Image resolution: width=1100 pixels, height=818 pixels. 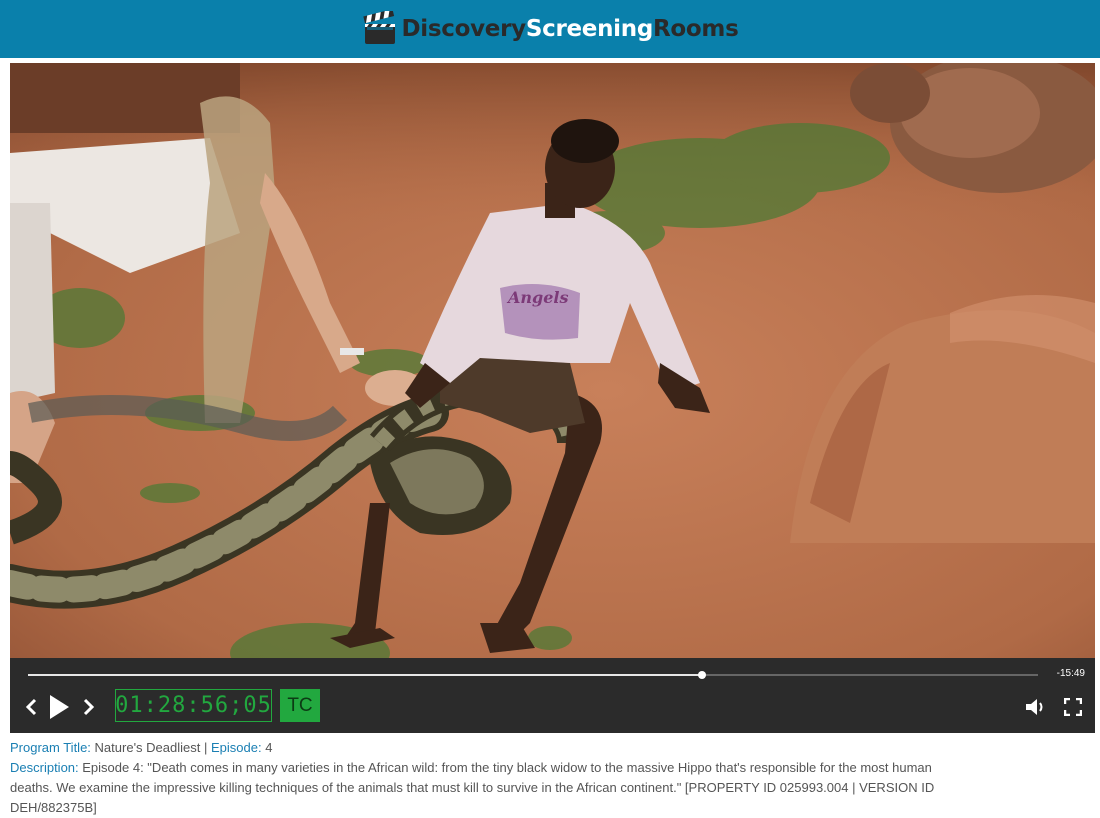 I want to click on chevron-right-icon, so click(x=89, y=707).